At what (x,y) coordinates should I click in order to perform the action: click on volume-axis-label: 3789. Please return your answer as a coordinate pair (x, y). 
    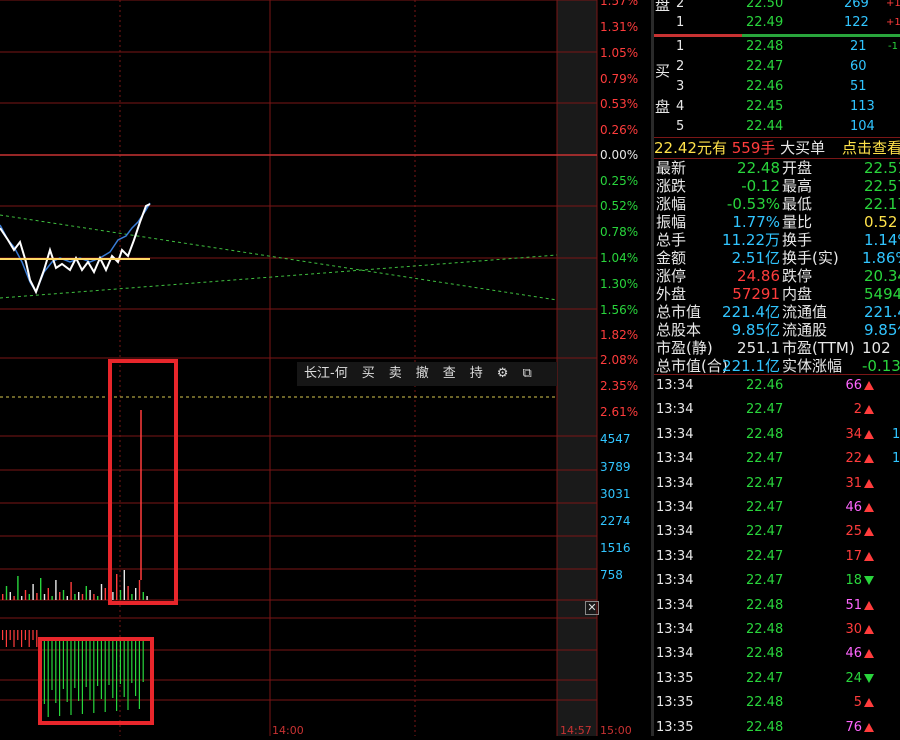
    Looking at the image, I should click on (615, 467).